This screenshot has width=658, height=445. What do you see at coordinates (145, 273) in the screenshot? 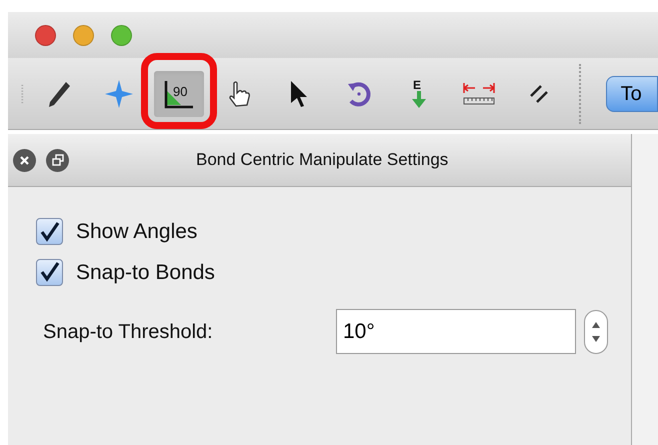
I see `checkbox-label: Snap-to Bonds` at bounding box center [145, 273].